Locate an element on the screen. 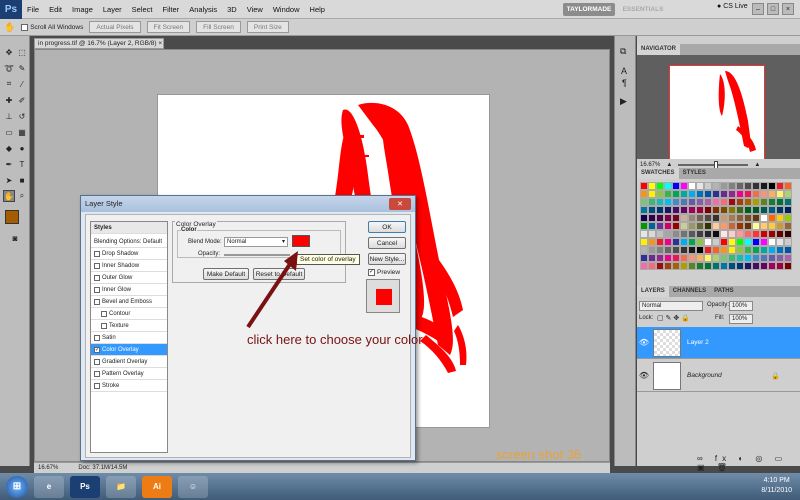 Image resolution: width=800 pixels, height=500 pixels. zoom-tool-icon: ⌕ is located at coordinates (22, 196).